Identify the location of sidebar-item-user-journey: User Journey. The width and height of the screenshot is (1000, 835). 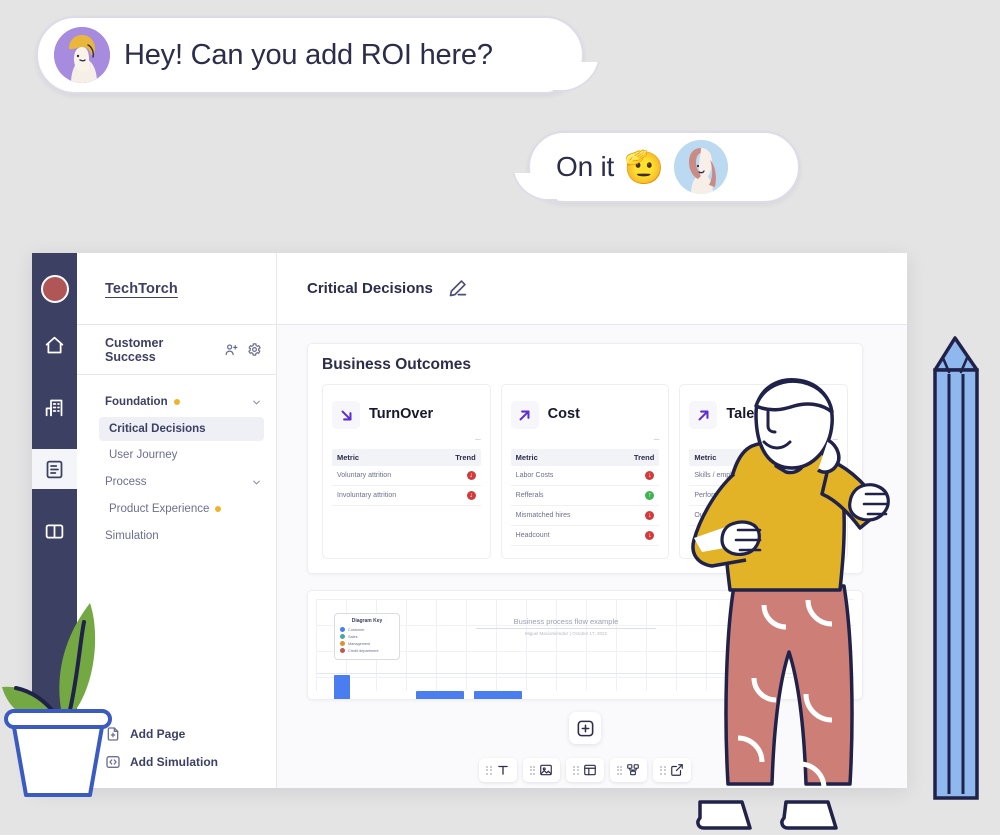
(181, 455).